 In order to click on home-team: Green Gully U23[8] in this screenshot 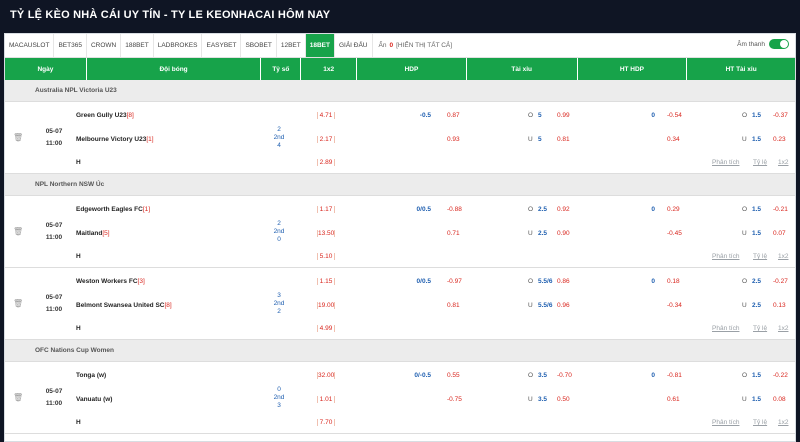, I will do `click(105, 115)`.